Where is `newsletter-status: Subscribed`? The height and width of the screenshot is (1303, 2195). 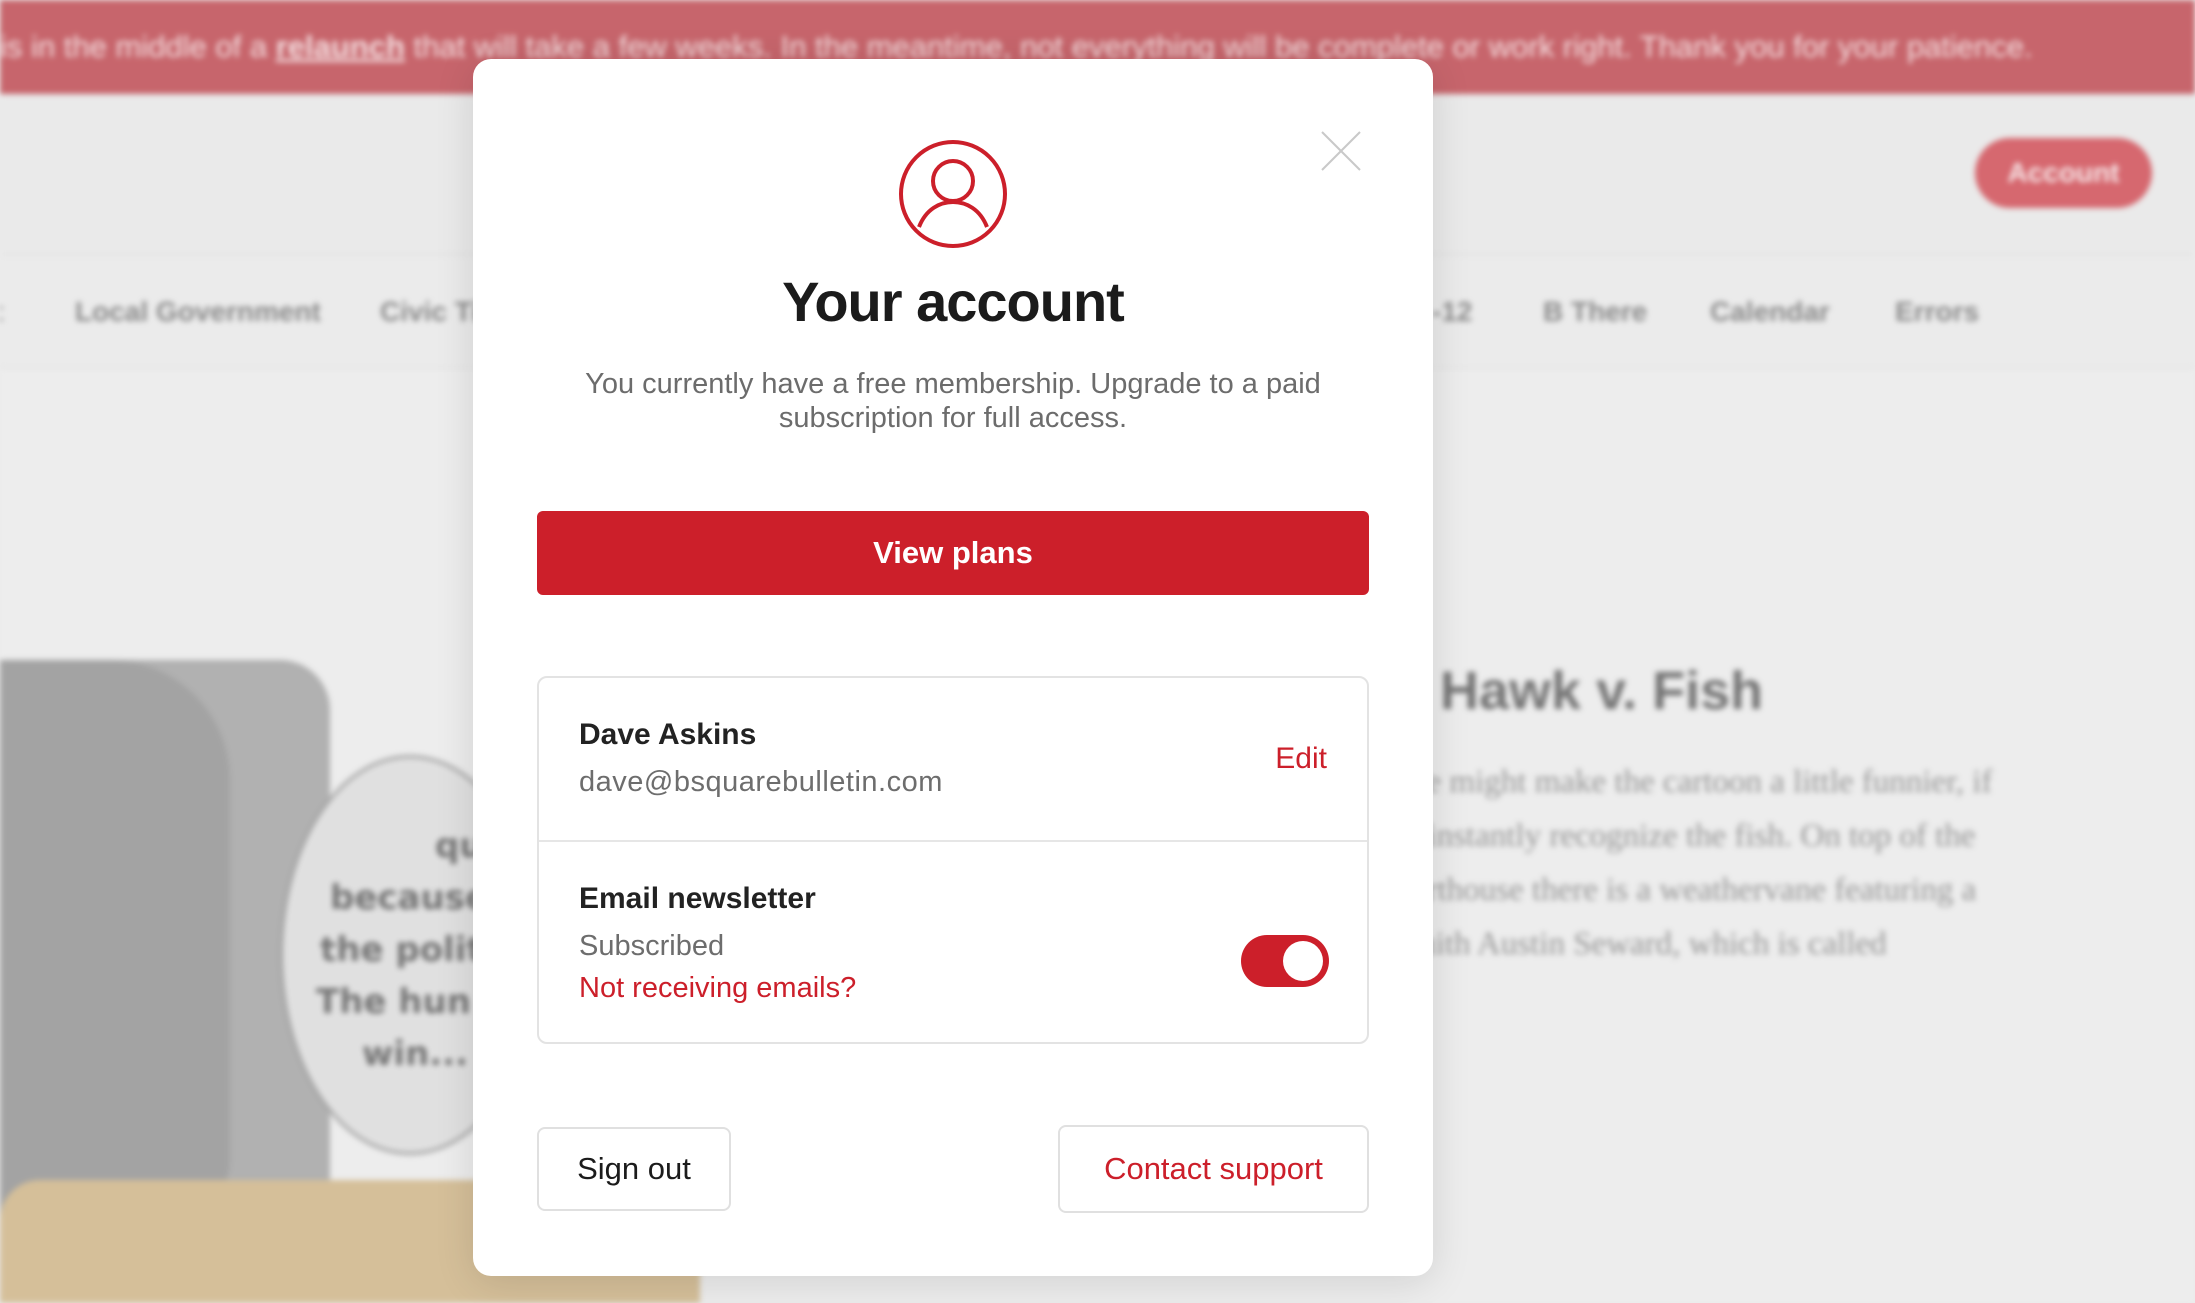
newsletter-status: Subscribed is located at coordinates (652, 946).